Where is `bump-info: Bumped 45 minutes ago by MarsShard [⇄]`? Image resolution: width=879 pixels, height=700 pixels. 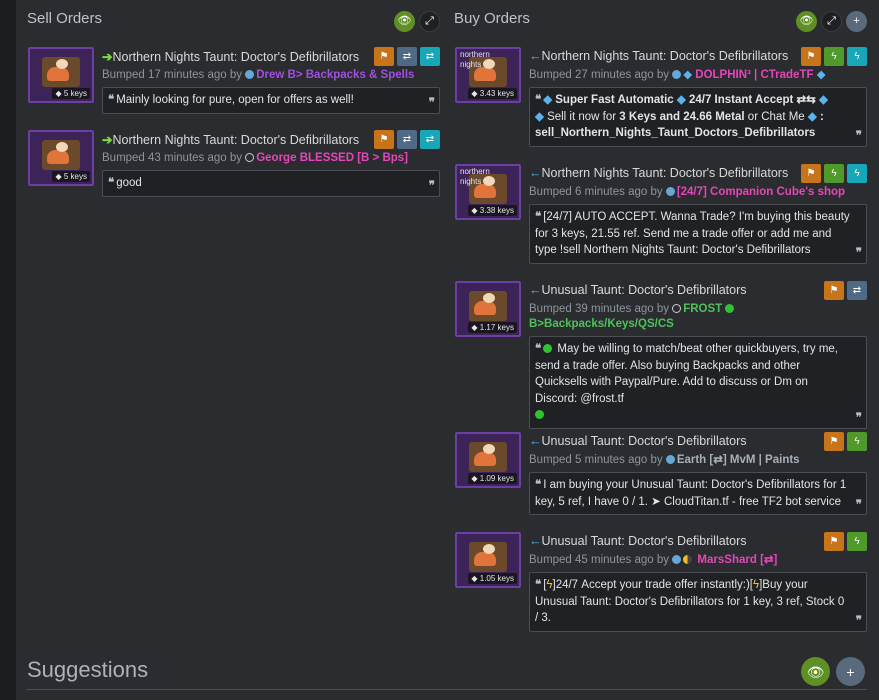
bump-info: Bumped 45 minutes ago by MarsShard [⇄] is located at coordinates (653, 560).